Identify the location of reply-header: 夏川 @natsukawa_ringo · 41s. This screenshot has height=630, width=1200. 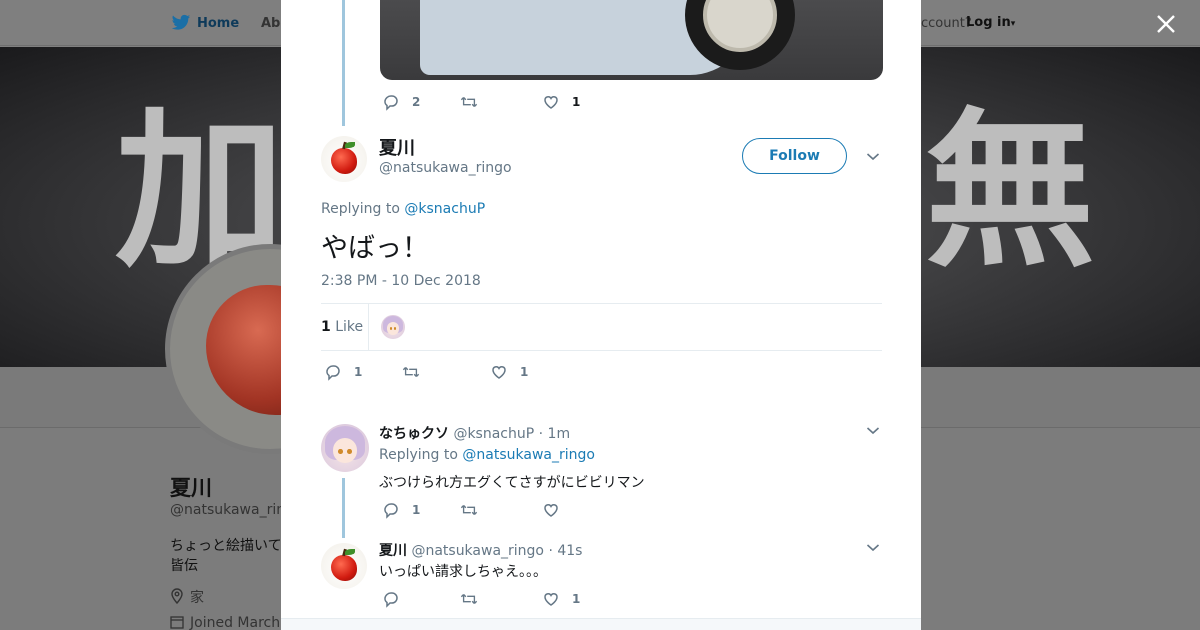
(480, 550).